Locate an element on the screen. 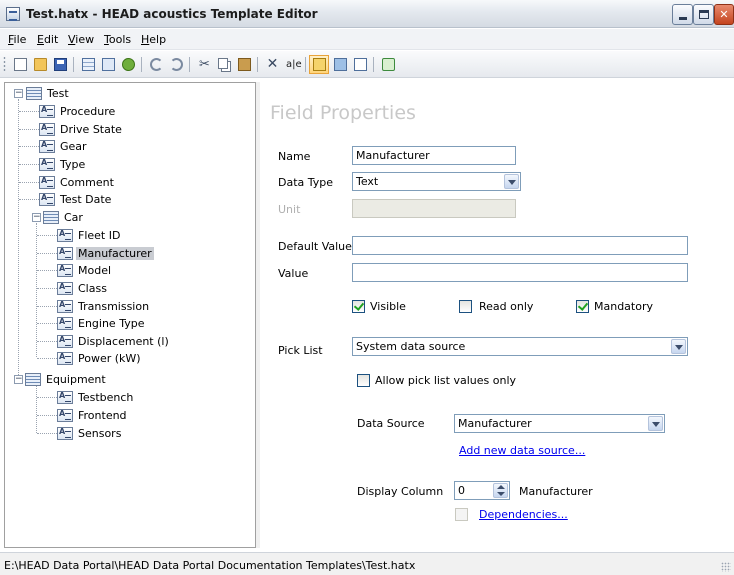 The image size is (734, 575). minimize-button is located at coordinates (682, 14).